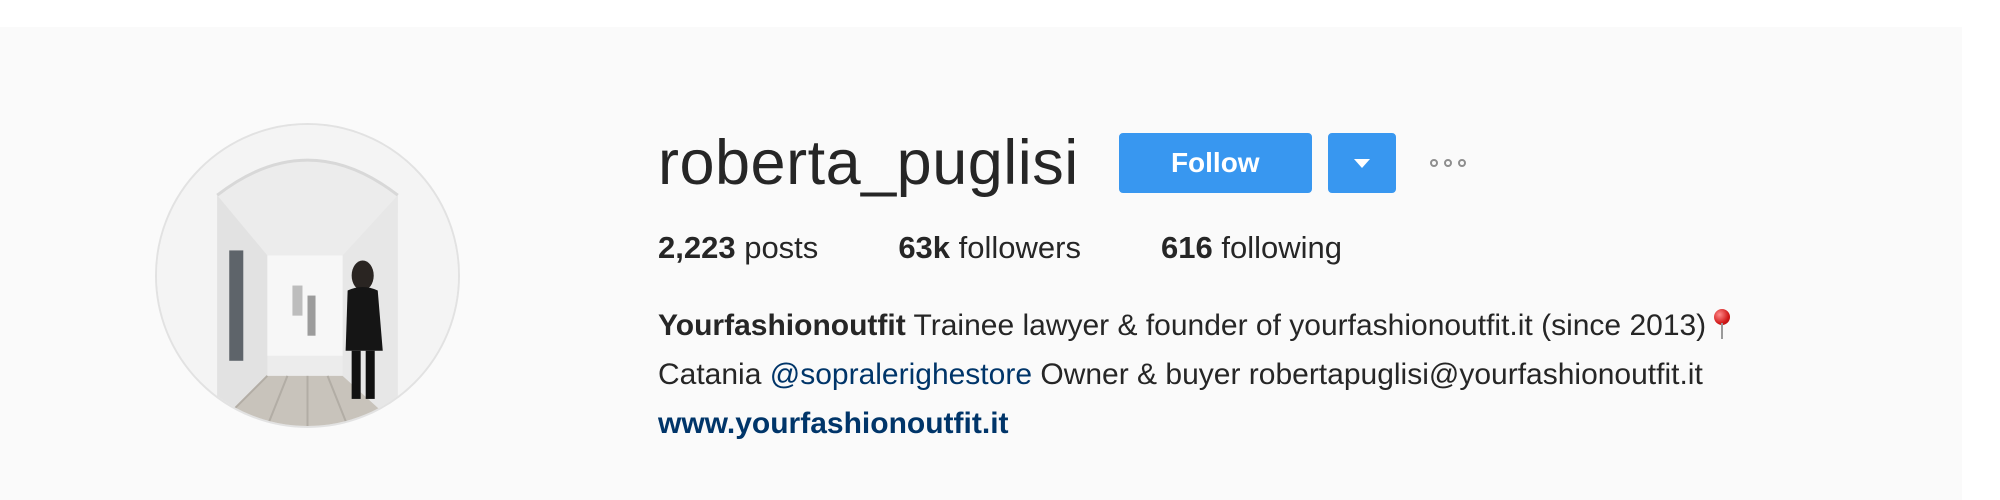 The width and height of the screenshot is (2000, 500). I want to click on round-pushpin-icon, so click(1722, 324).